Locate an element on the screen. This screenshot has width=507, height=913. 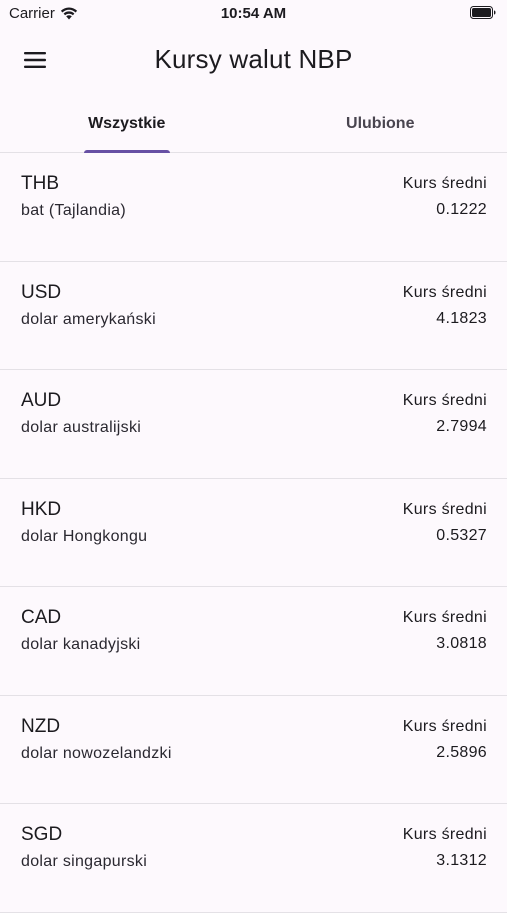
rate-value: 4.1823 is located at coordinates (461, 319).